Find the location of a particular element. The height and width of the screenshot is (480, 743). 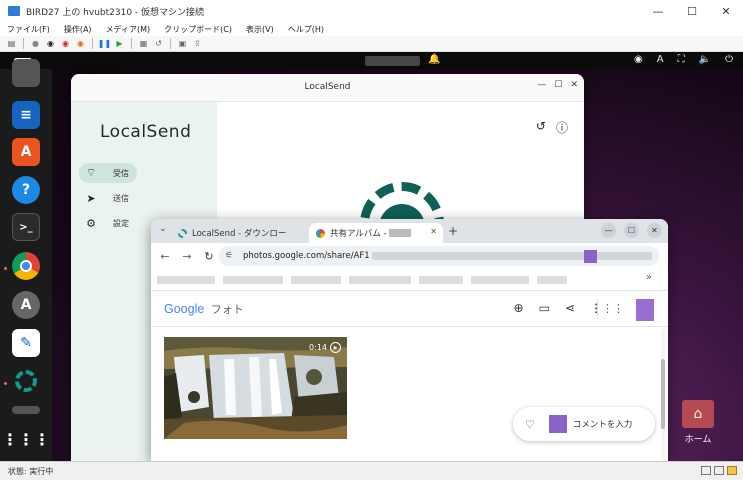

bookmarks-bar: » is located at coordinates (409, 280).